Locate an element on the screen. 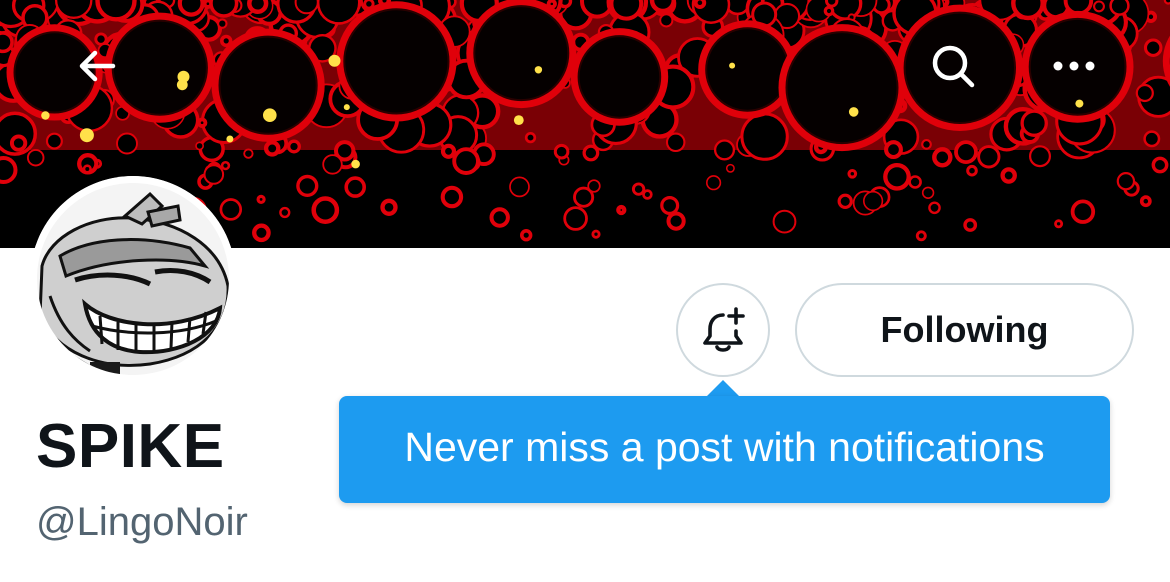 Image resolution: width=1170 pixels, height=582 pixels. more-options-button is located at coordinates (1074, 66).